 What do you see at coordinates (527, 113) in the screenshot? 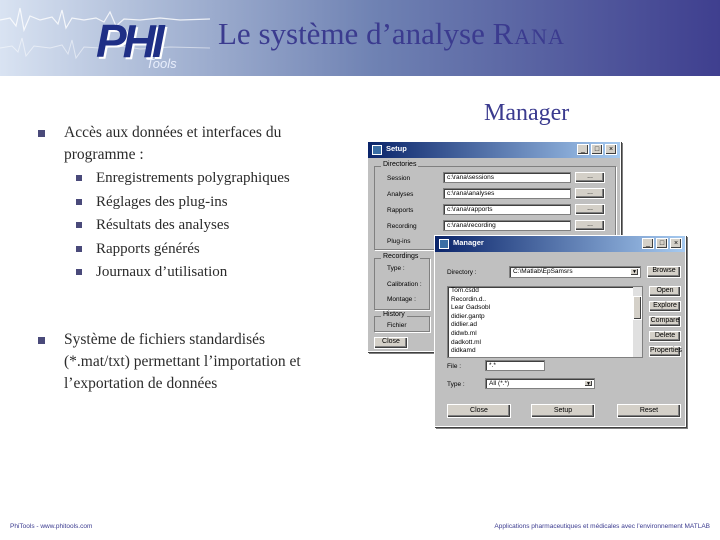
I see `manager-label: Manager` at bounding box center [527, 113].